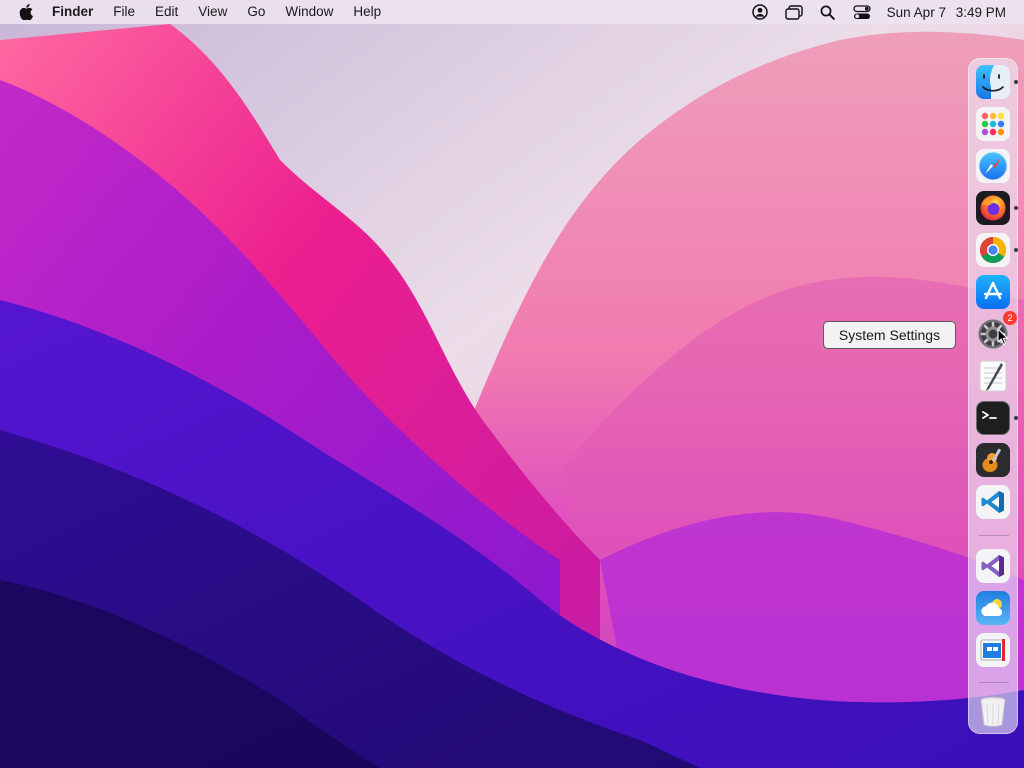  I want to click on running-indicator-firefox, so click(1016, 208).